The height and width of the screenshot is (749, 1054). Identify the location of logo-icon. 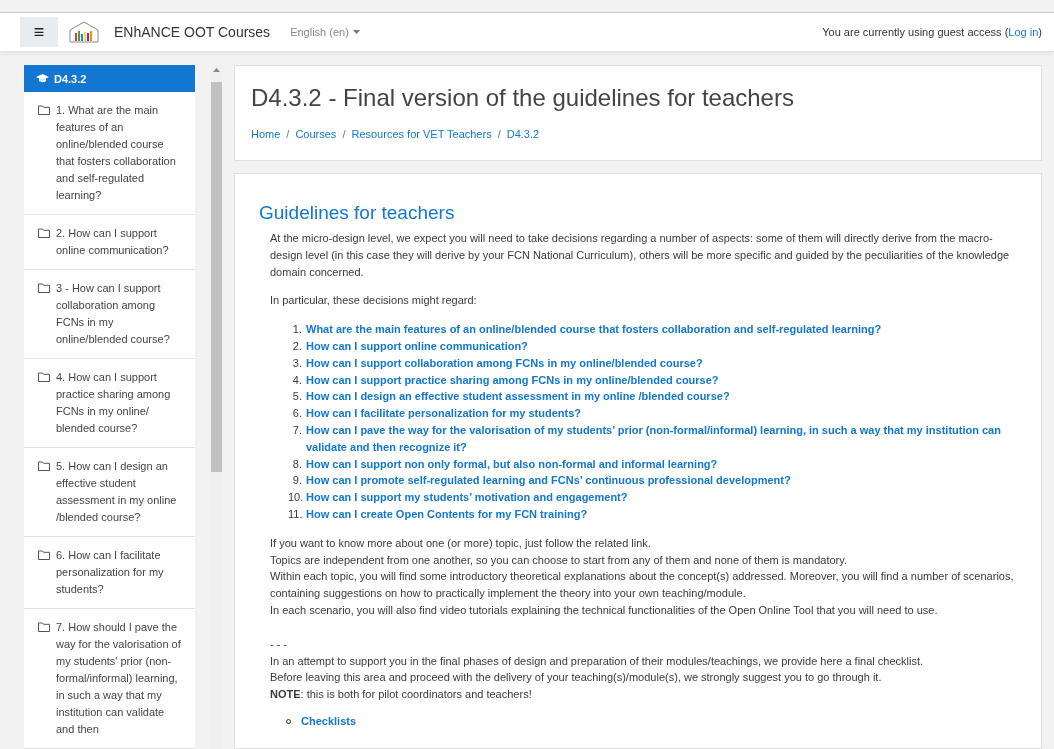
(84, 32).